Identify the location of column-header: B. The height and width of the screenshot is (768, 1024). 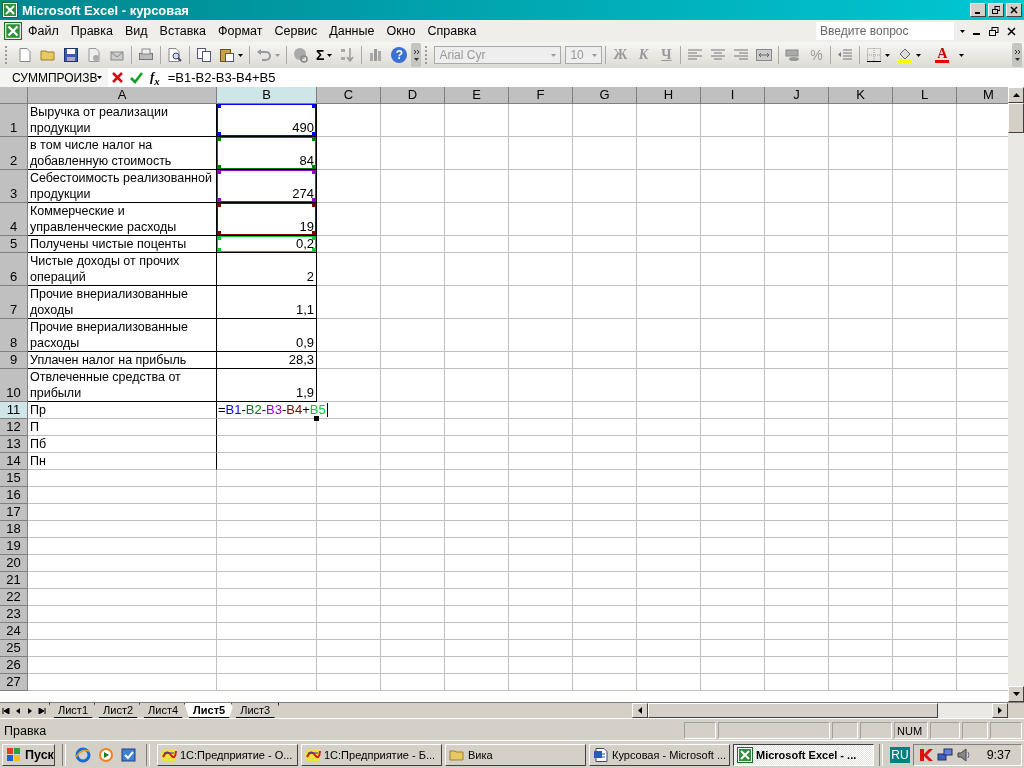
(267, 95).